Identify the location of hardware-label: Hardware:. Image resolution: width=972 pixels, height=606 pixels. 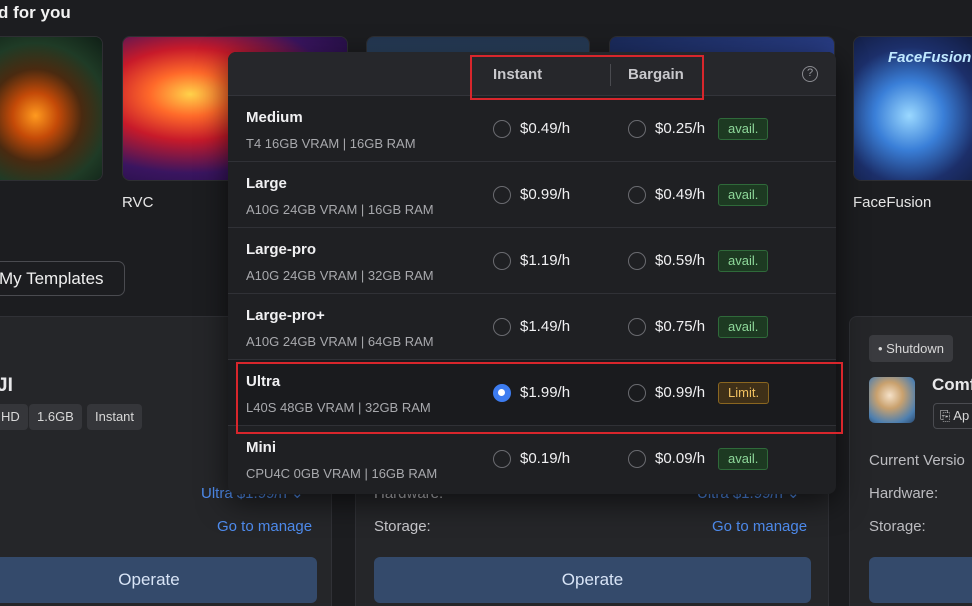
(904, 493).